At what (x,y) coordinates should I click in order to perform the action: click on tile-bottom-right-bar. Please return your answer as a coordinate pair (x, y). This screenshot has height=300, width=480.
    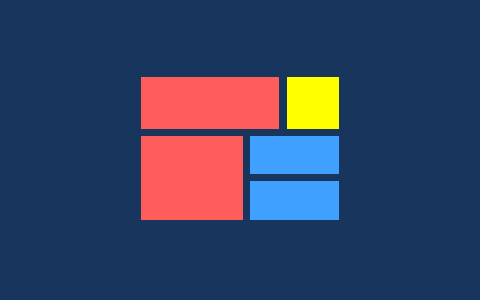
    Looking at the image, I should click on (294, 200).